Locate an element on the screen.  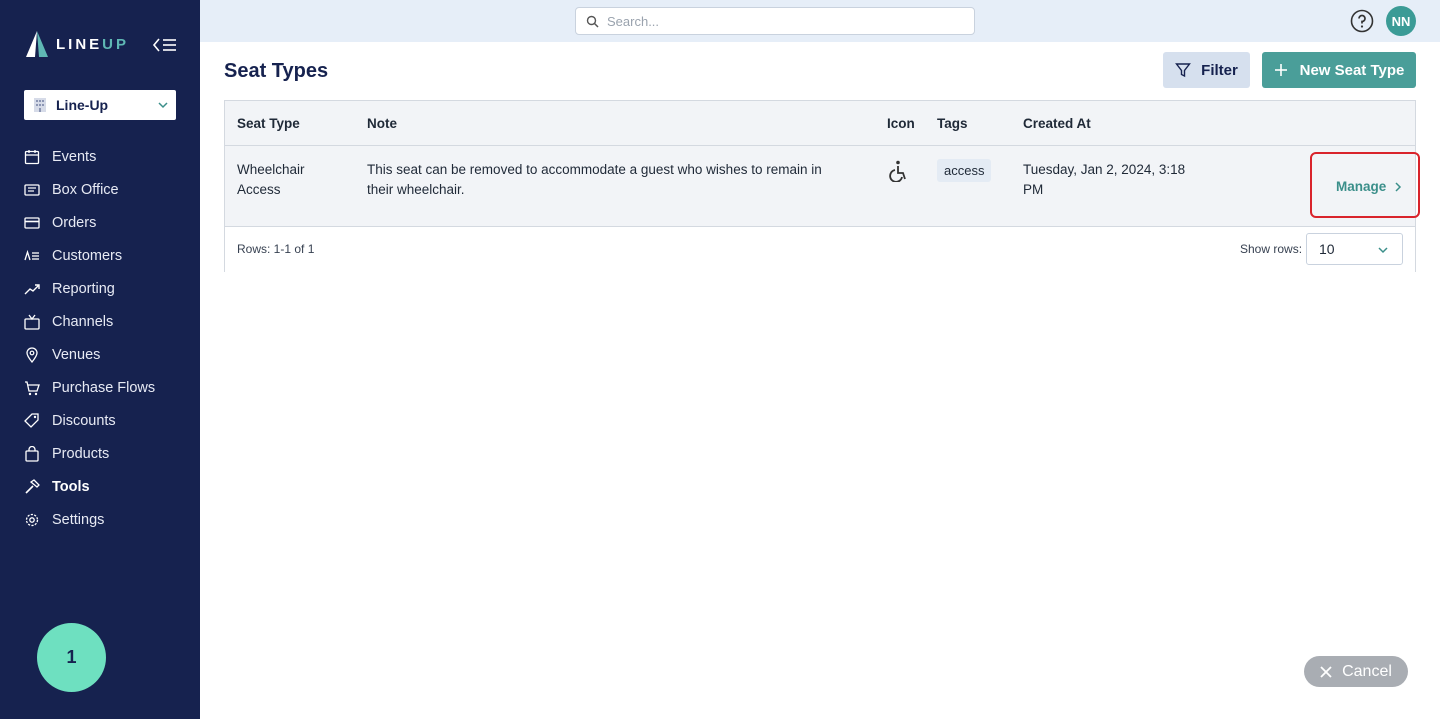
search-box is located at coordinates (775, 21).